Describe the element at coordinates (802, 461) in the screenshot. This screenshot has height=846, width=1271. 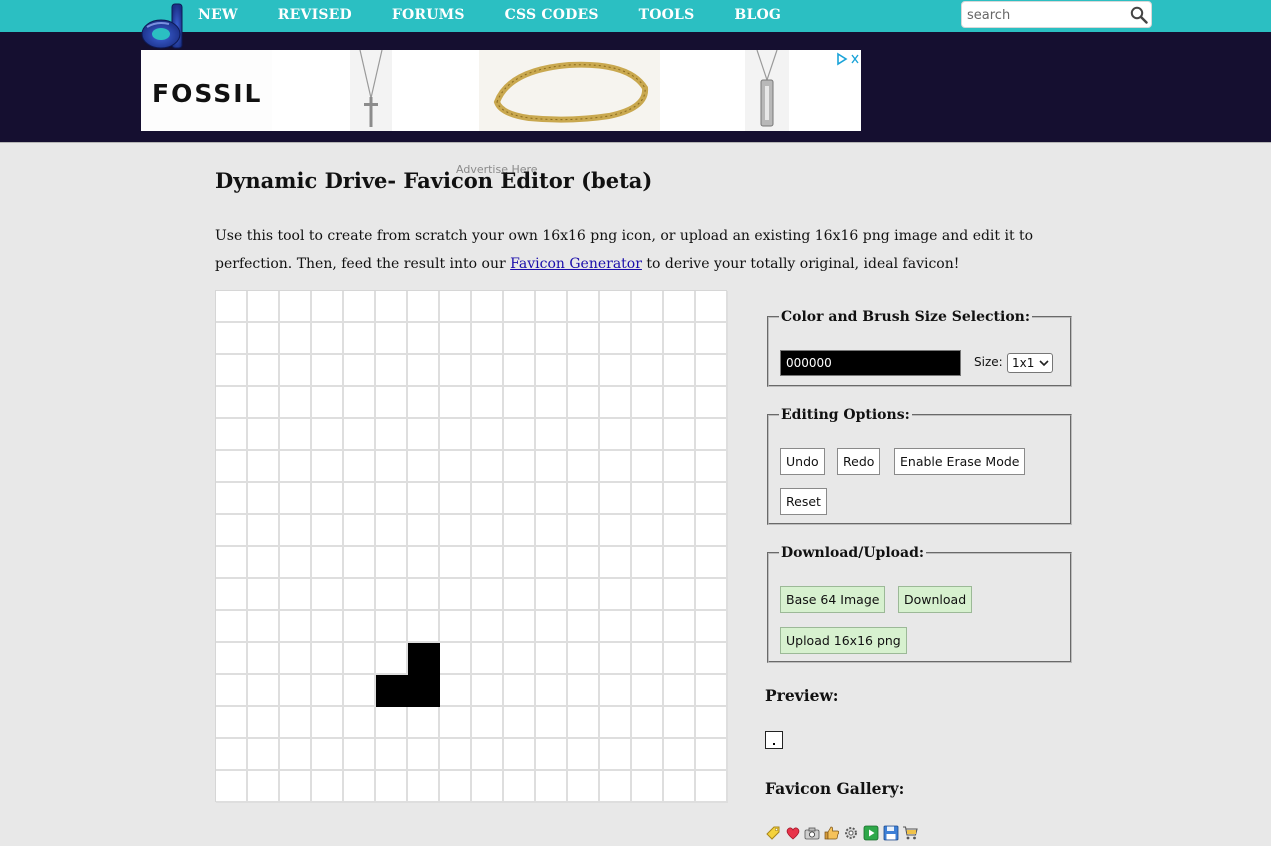
I see `undo-button: Undo` at that location.